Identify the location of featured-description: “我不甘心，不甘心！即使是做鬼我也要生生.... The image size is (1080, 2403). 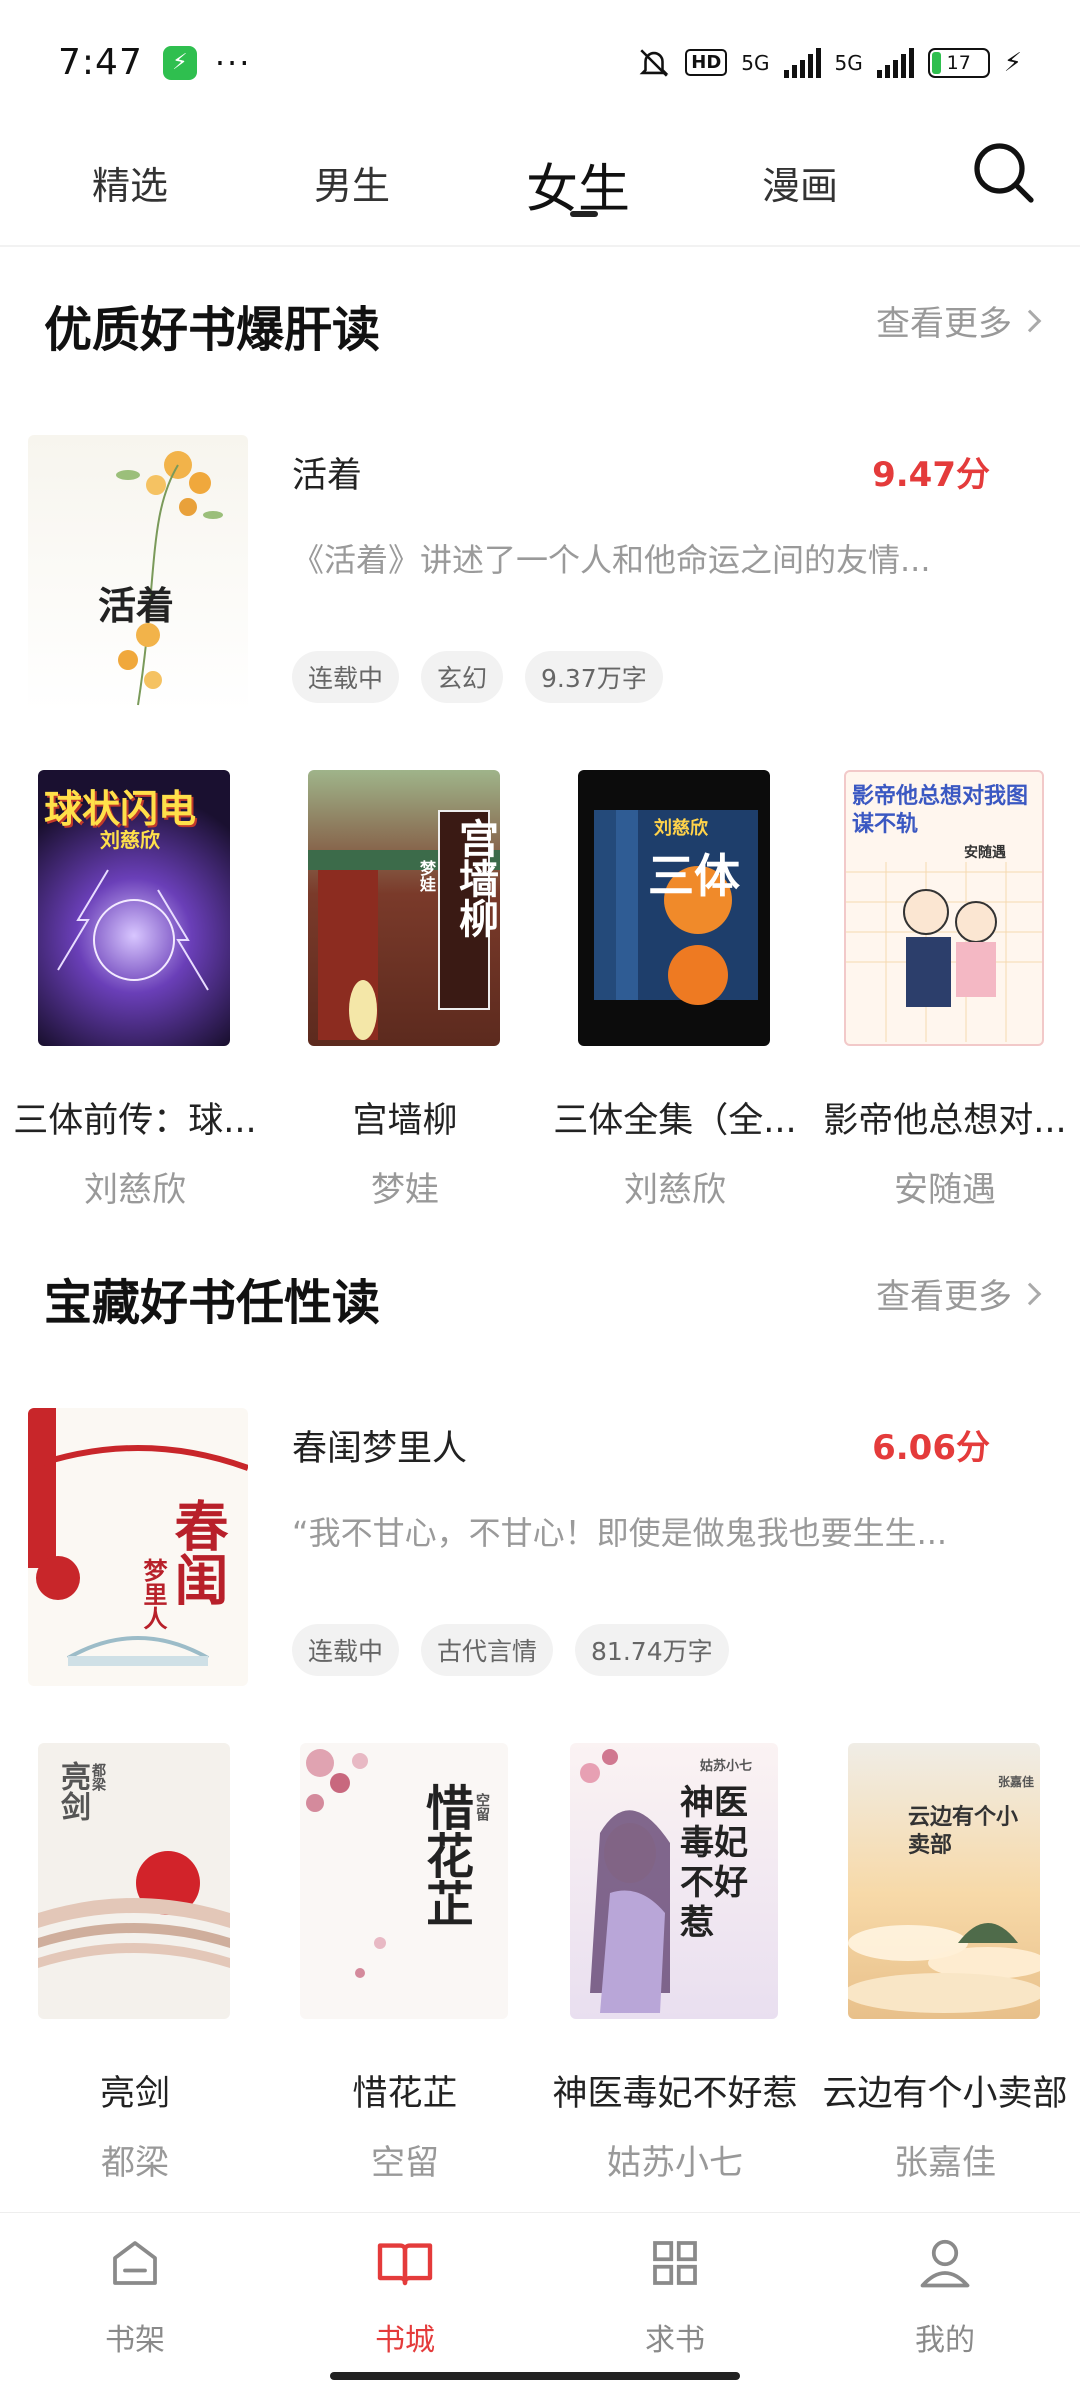
(620, 1533).